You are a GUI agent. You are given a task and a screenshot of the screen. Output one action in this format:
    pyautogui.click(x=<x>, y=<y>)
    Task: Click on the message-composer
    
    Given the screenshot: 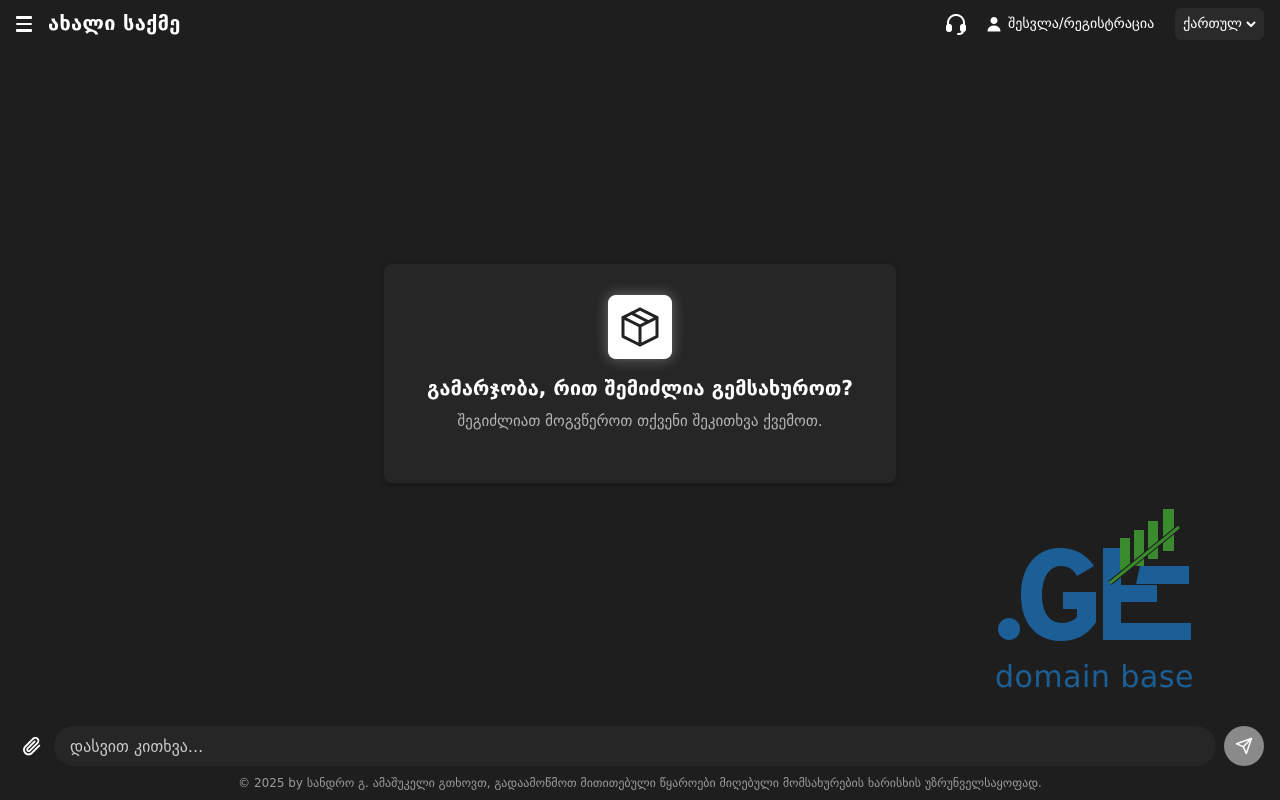 What is the action you would take?
    pyautogui.click(x=640, y=746)
    